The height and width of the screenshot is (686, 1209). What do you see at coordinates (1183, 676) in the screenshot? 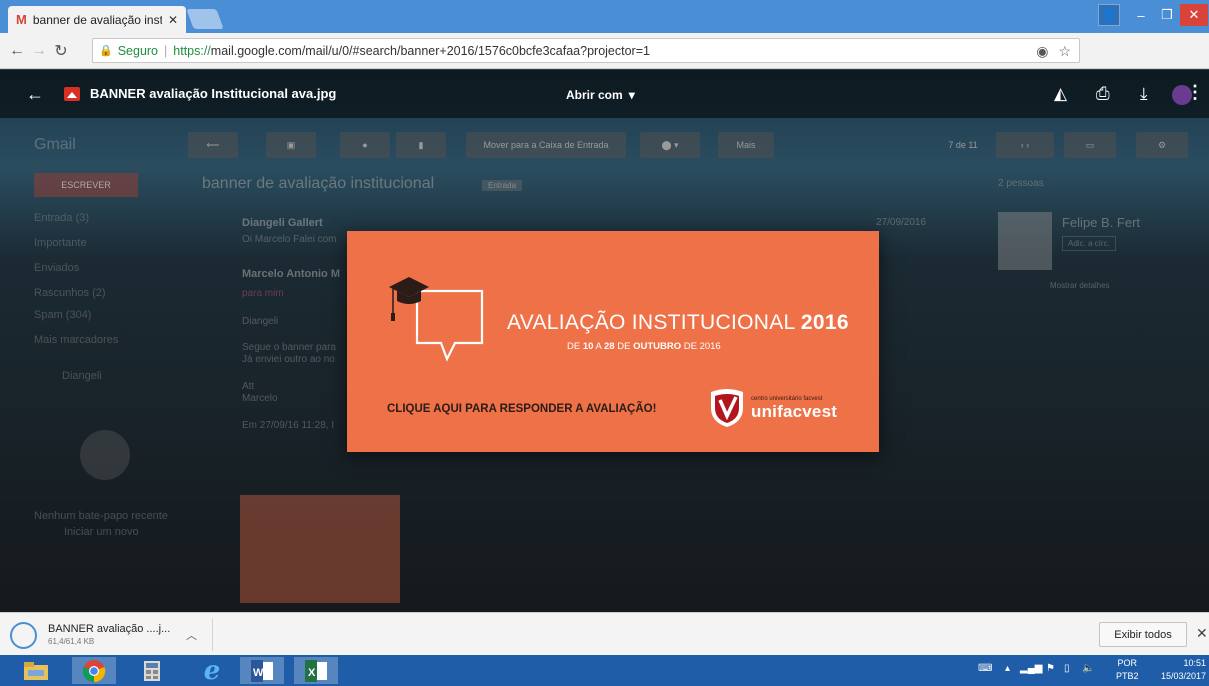
I see `clock-date: 15/03/2017` at bounding box center [1183, 676].